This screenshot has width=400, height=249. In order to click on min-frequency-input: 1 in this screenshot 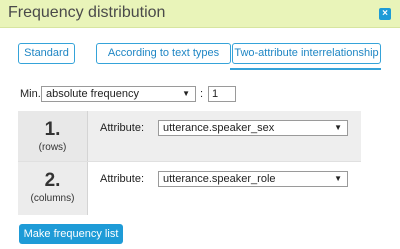, I will do `click(222, 94)`.